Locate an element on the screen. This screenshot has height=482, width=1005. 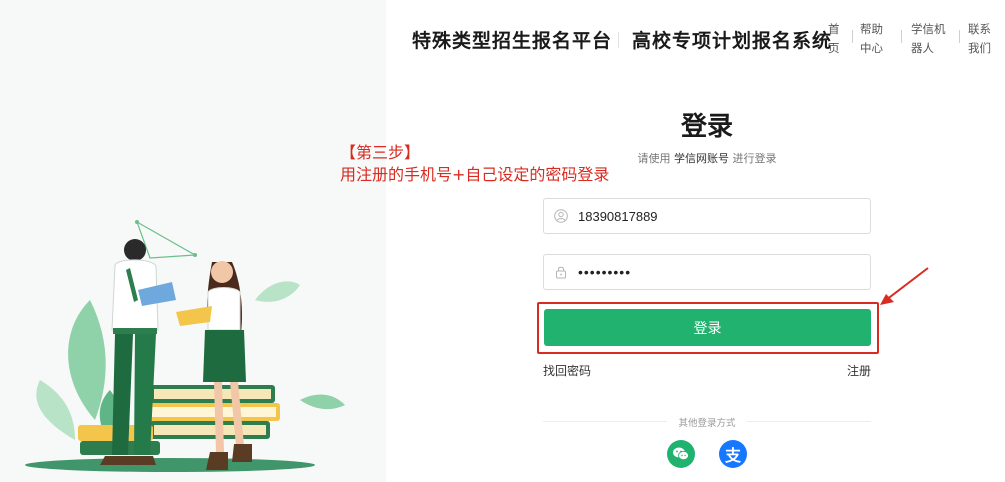
subtitle-account-link: 学信网账号 is located at coordinates (701, 158).